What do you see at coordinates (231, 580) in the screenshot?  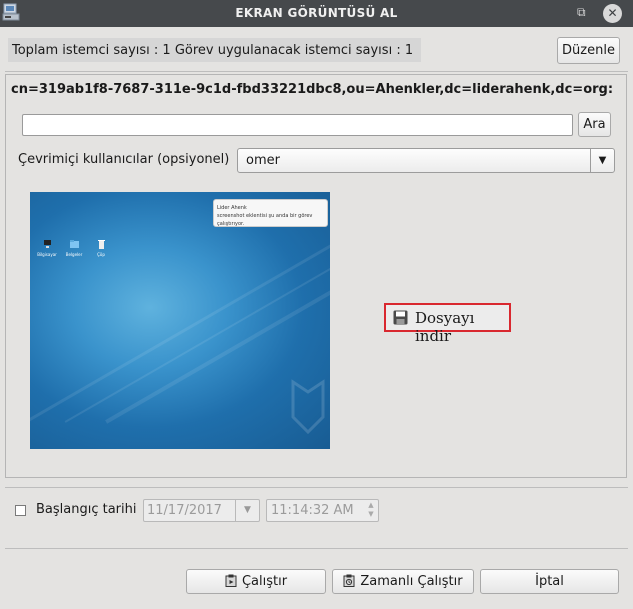 I see `clipboard-play-icon` at bounding box center [231, 580].